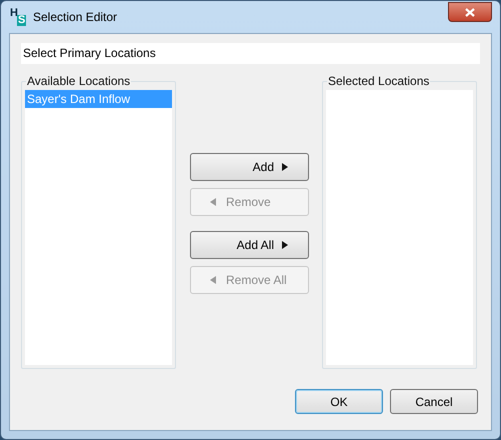 Image resolution: width=501 pixels, height=440 pixels. I want to click on group-title: Available Locations, so click(79, 81).